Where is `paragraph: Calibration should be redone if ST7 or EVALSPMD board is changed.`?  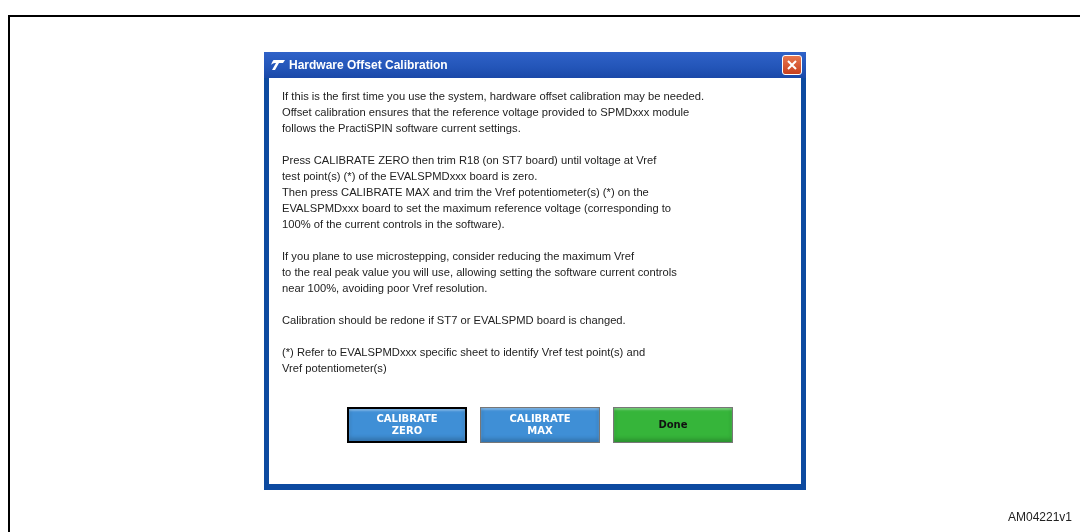 paragraph: Calibration should be redone if ST7 or EVALSPMD board is changed. is located at coordinates (454, 320).